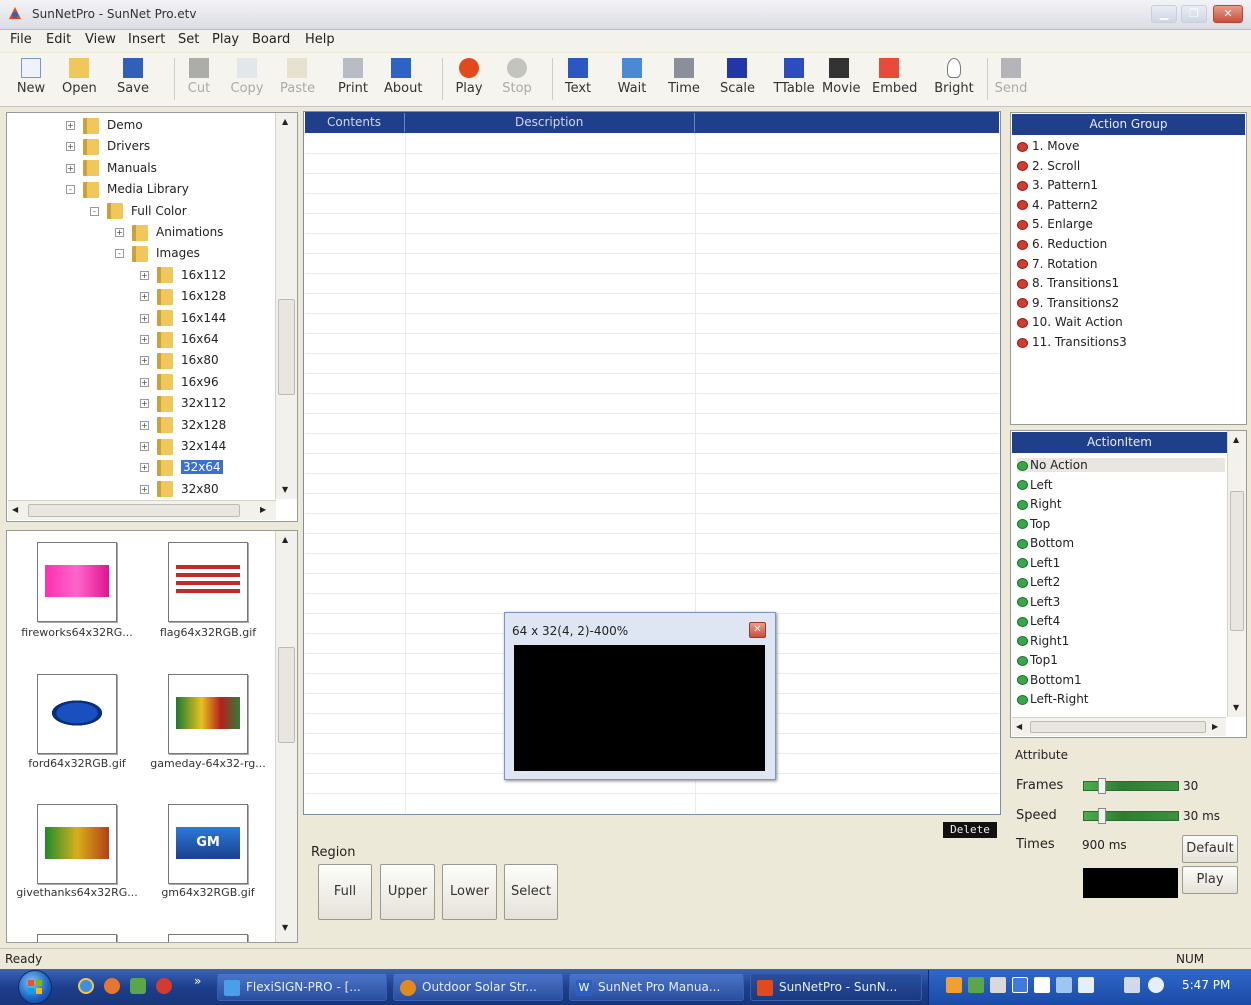 This screenshot has width=1251, height=1005. Describe the element at coordinates (1055, 224) in the screenshot. I see `action-group-item: 5. Enlarge` at that location.